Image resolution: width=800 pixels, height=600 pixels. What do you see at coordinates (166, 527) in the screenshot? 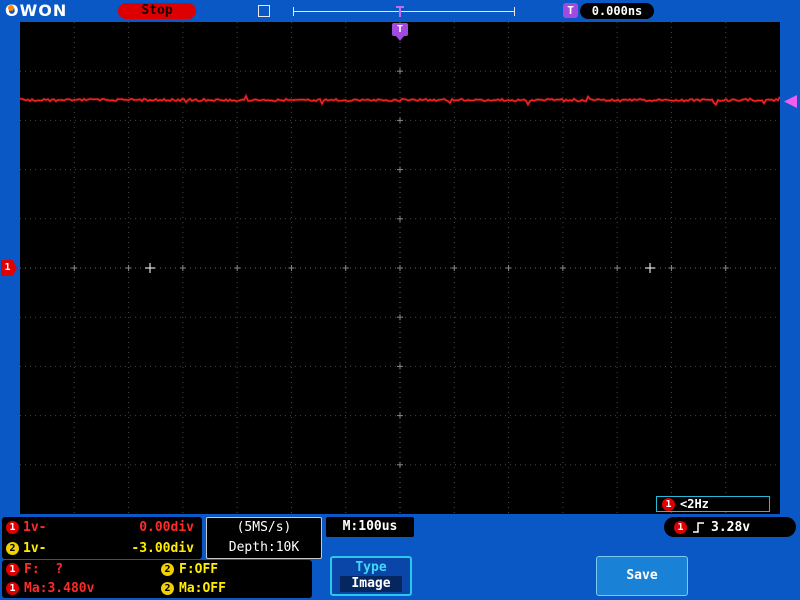
I see `ch1-position: 0.00div` at bounding box center [166, 527].